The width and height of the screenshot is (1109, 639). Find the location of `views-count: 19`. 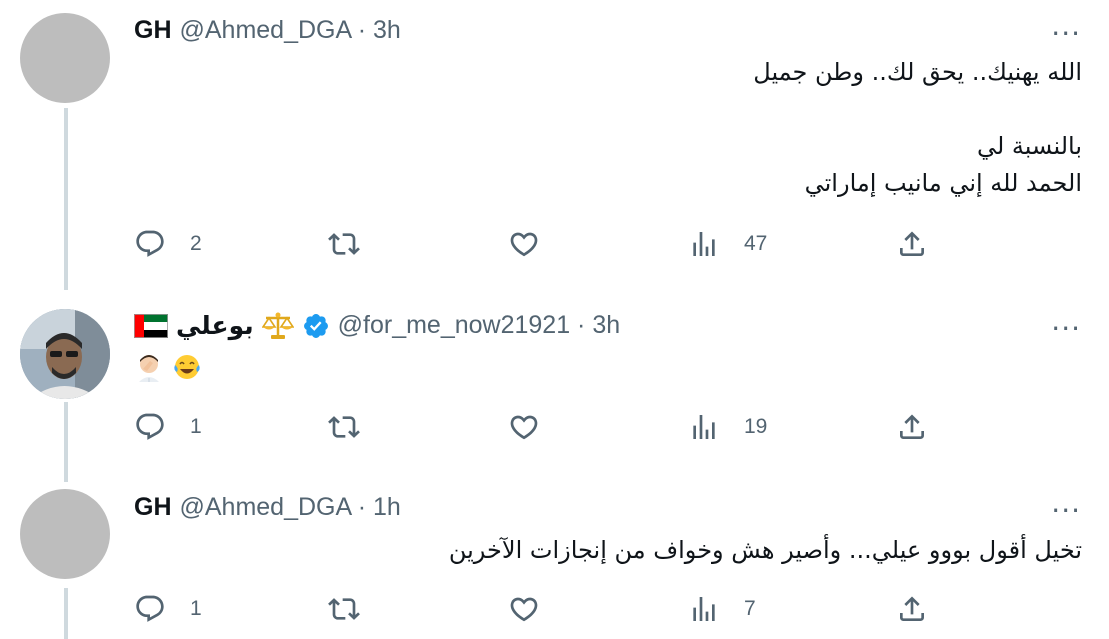

views-count: 19 is located at coordinates (756, 426).